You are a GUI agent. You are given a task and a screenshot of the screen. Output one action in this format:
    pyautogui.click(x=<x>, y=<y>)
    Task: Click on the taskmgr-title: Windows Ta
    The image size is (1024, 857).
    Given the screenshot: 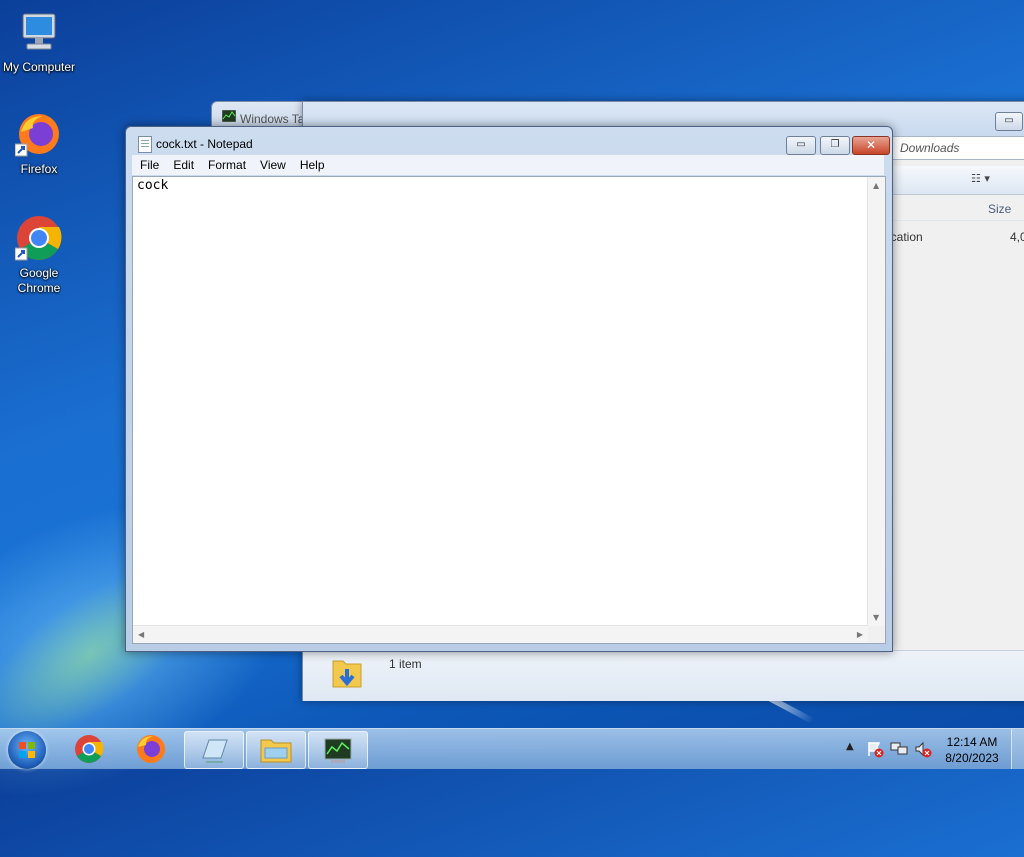 What is the action you would take?
    pyautogui.click(x=272, y=119)
    